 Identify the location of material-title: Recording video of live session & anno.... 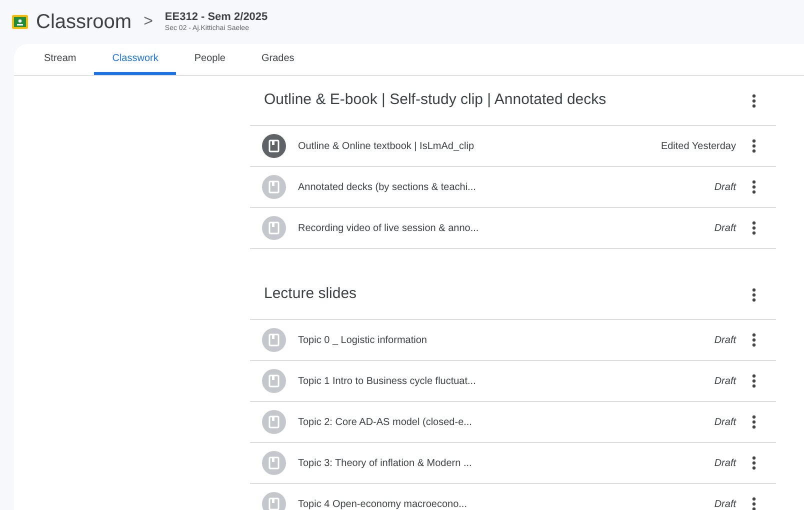
(388, 229).